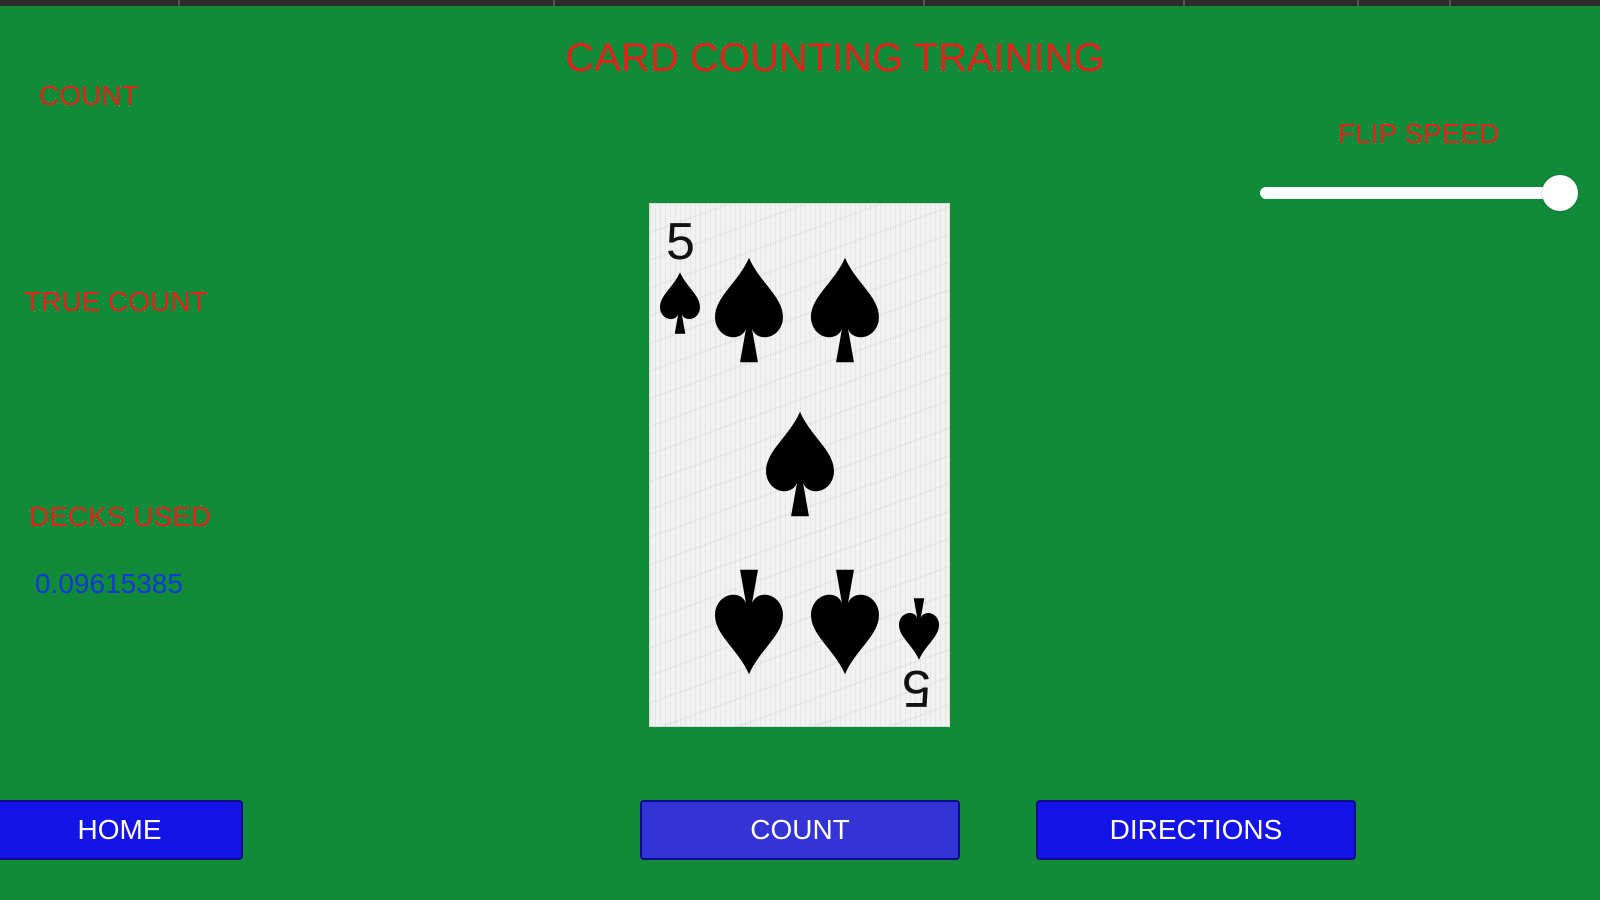  I want to click on count-button: COUNT, so click(800, 830).